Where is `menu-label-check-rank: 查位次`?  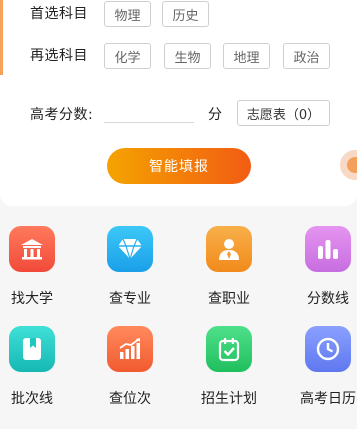
menu-label-check-rank: 查位次 is located at coordinates (130, 399).